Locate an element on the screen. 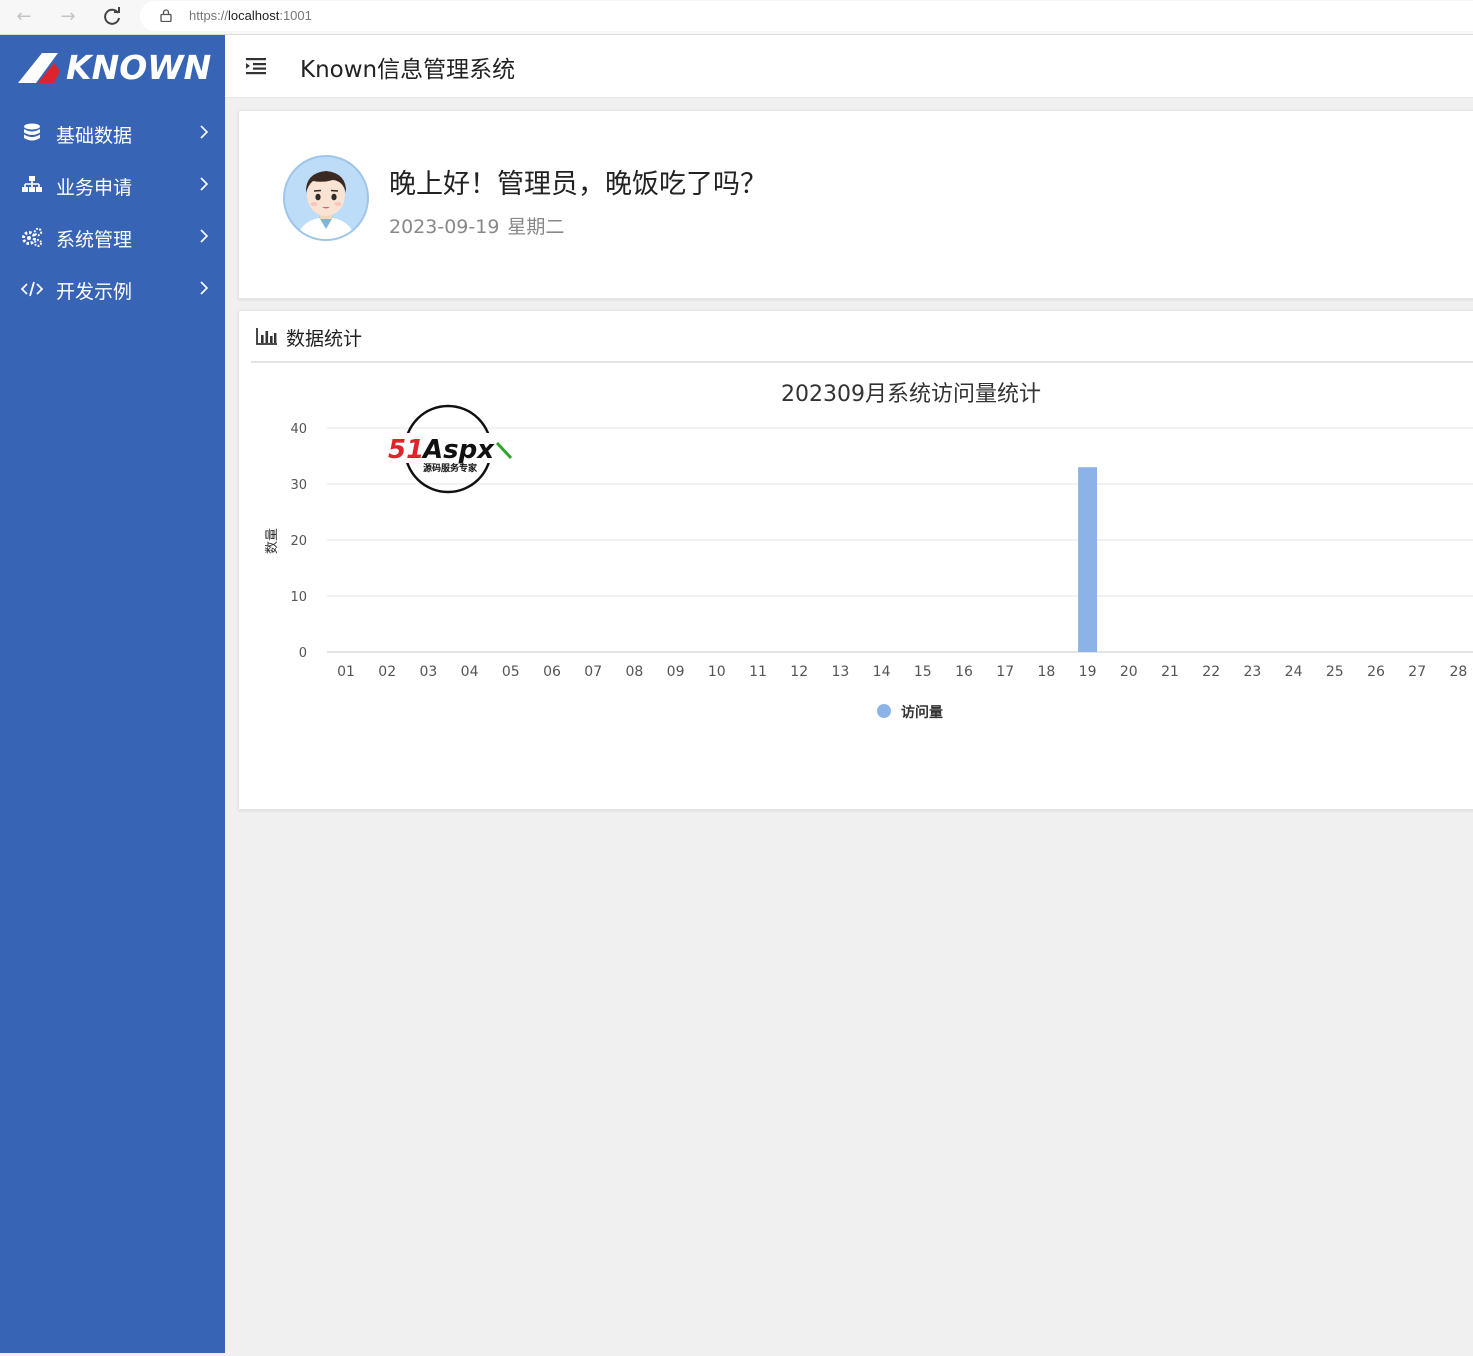  logo-text: KNOWN is located at coordinates (138, 67).